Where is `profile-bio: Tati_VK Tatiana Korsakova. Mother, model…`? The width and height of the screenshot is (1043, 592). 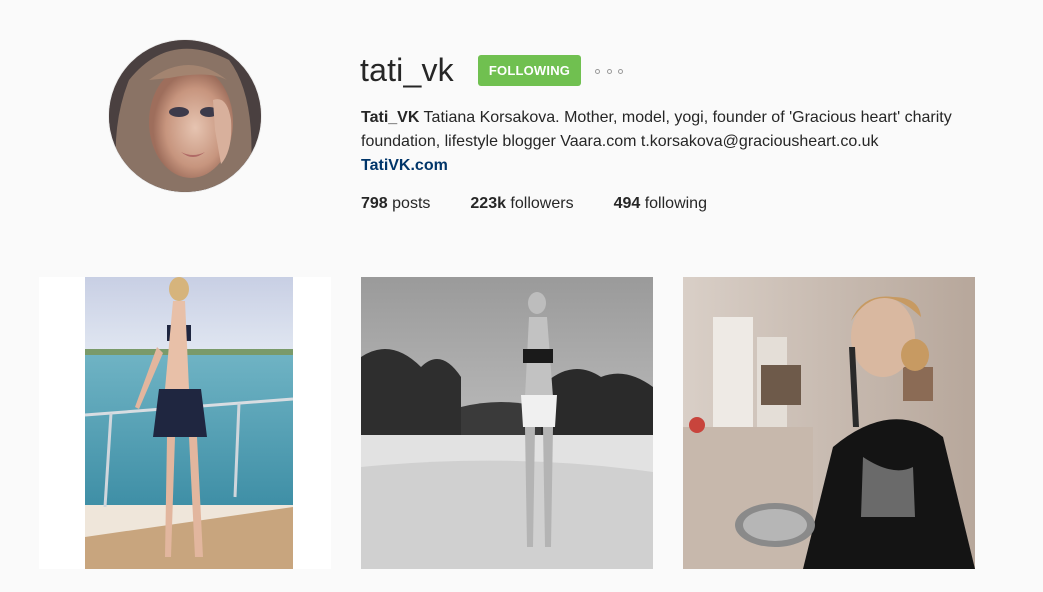 profile-bio: Tati_VK Tatiana Korsakova. Mother, model… is located at coordinates (676, 142).